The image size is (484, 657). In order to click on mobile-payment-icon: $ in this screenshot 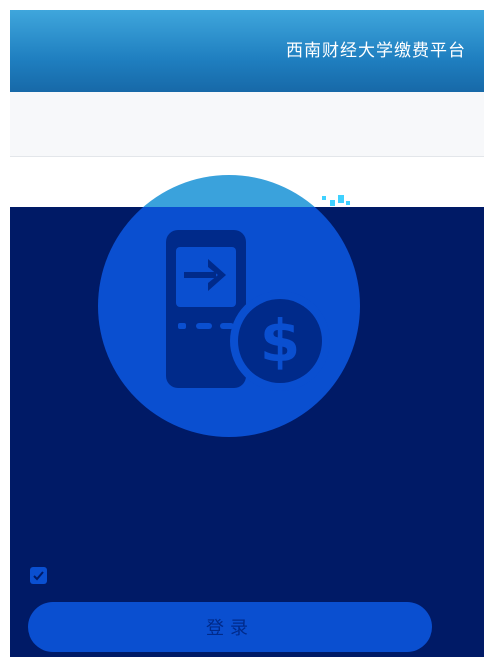, I will do `click(248, 310)`.